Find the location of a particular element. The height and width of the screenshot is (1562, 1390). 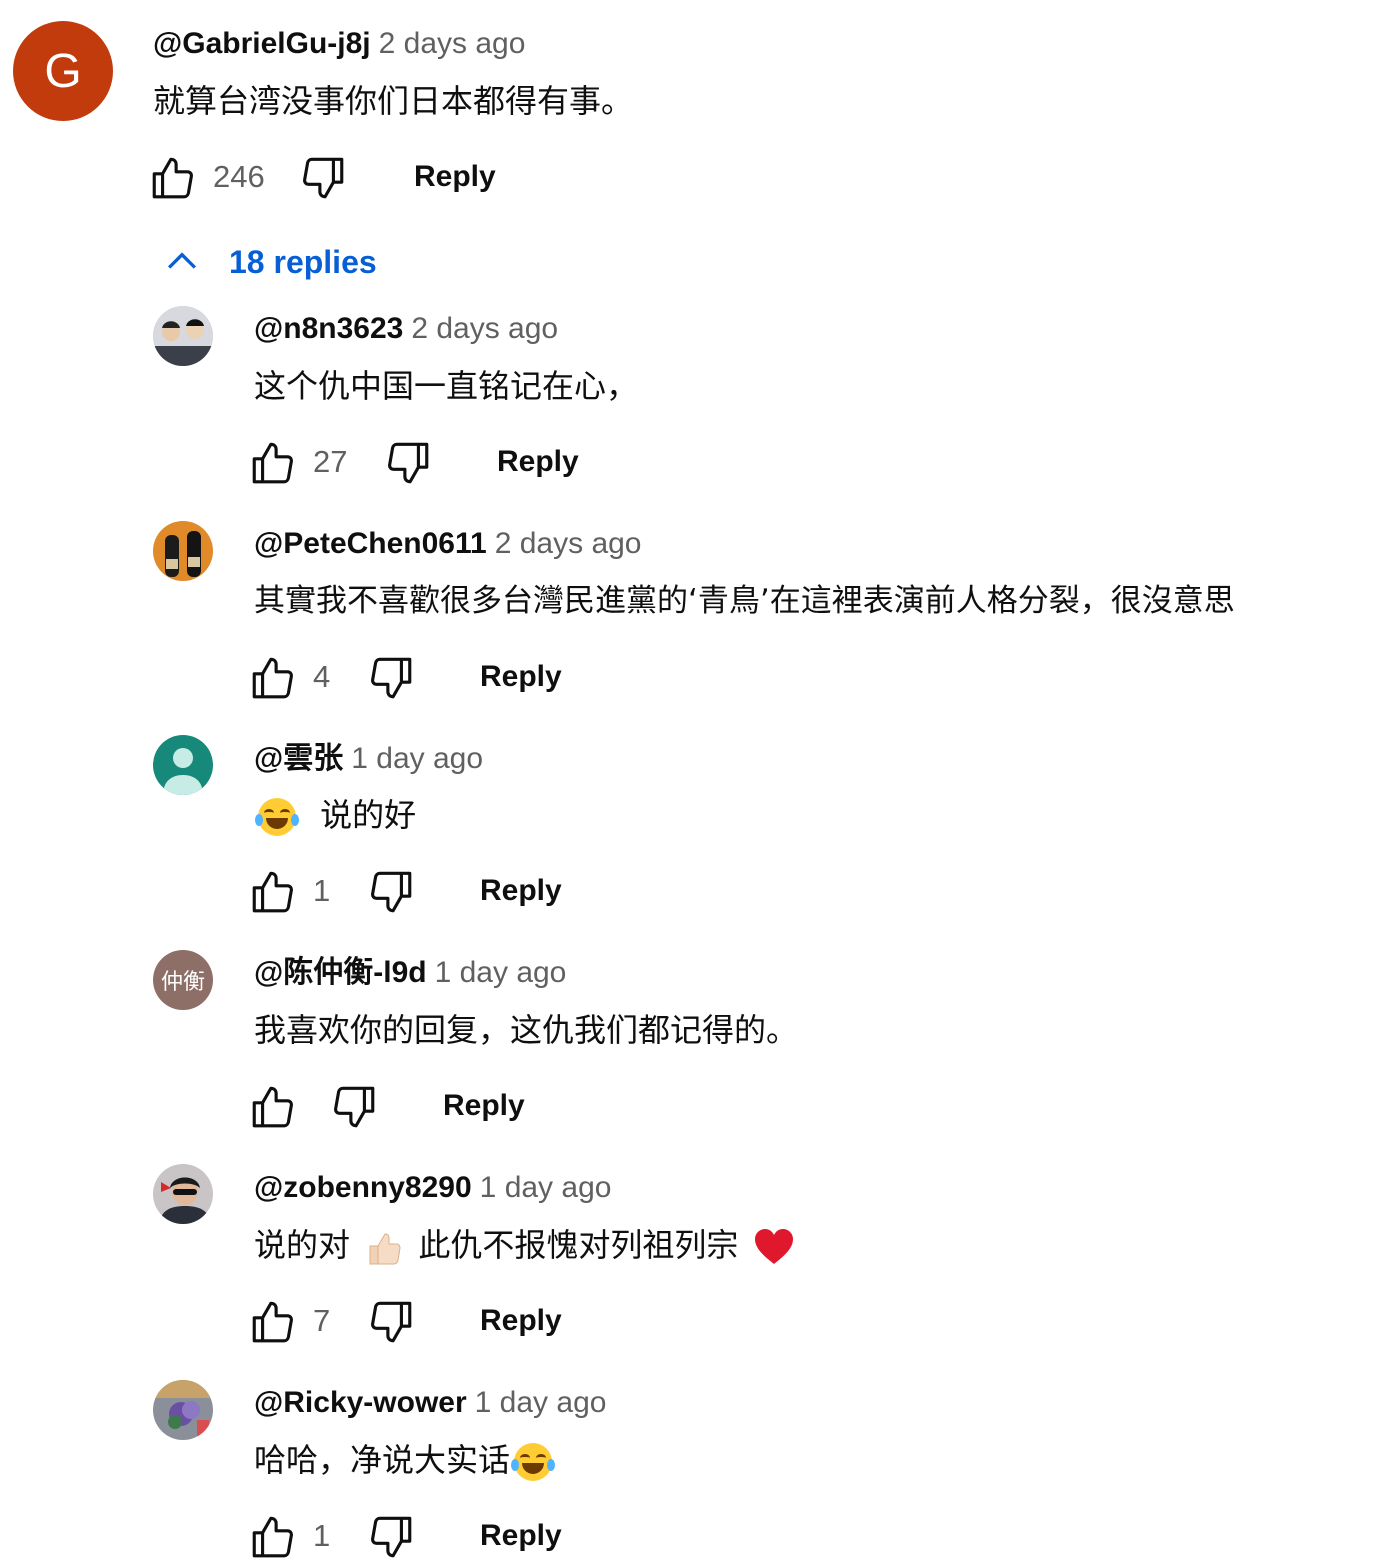

comment-text: 哈哈，净说大实话 is located at coordinates (405, 1460).